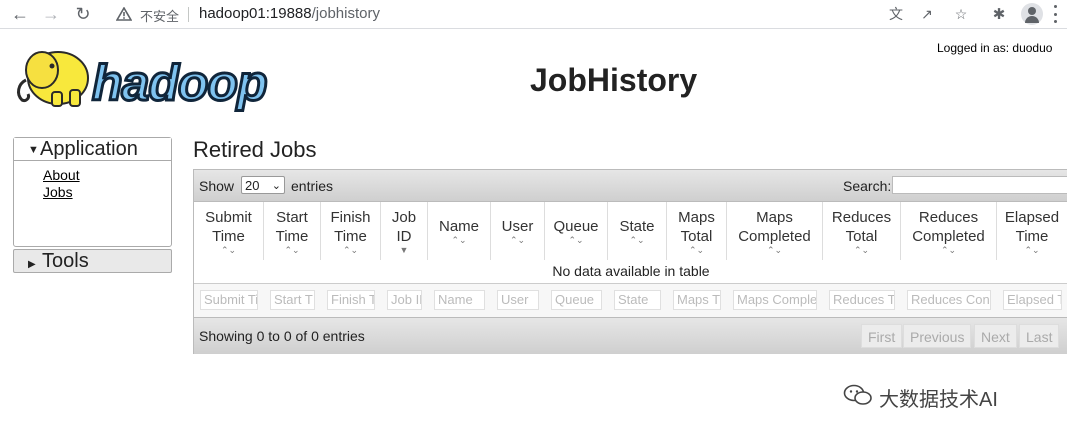 The image size is (1067, 442). What do you see at coordinates (1039, 336) in the screenshot?
I see `page-last-button: Last` at bounding box center [1039, 336].